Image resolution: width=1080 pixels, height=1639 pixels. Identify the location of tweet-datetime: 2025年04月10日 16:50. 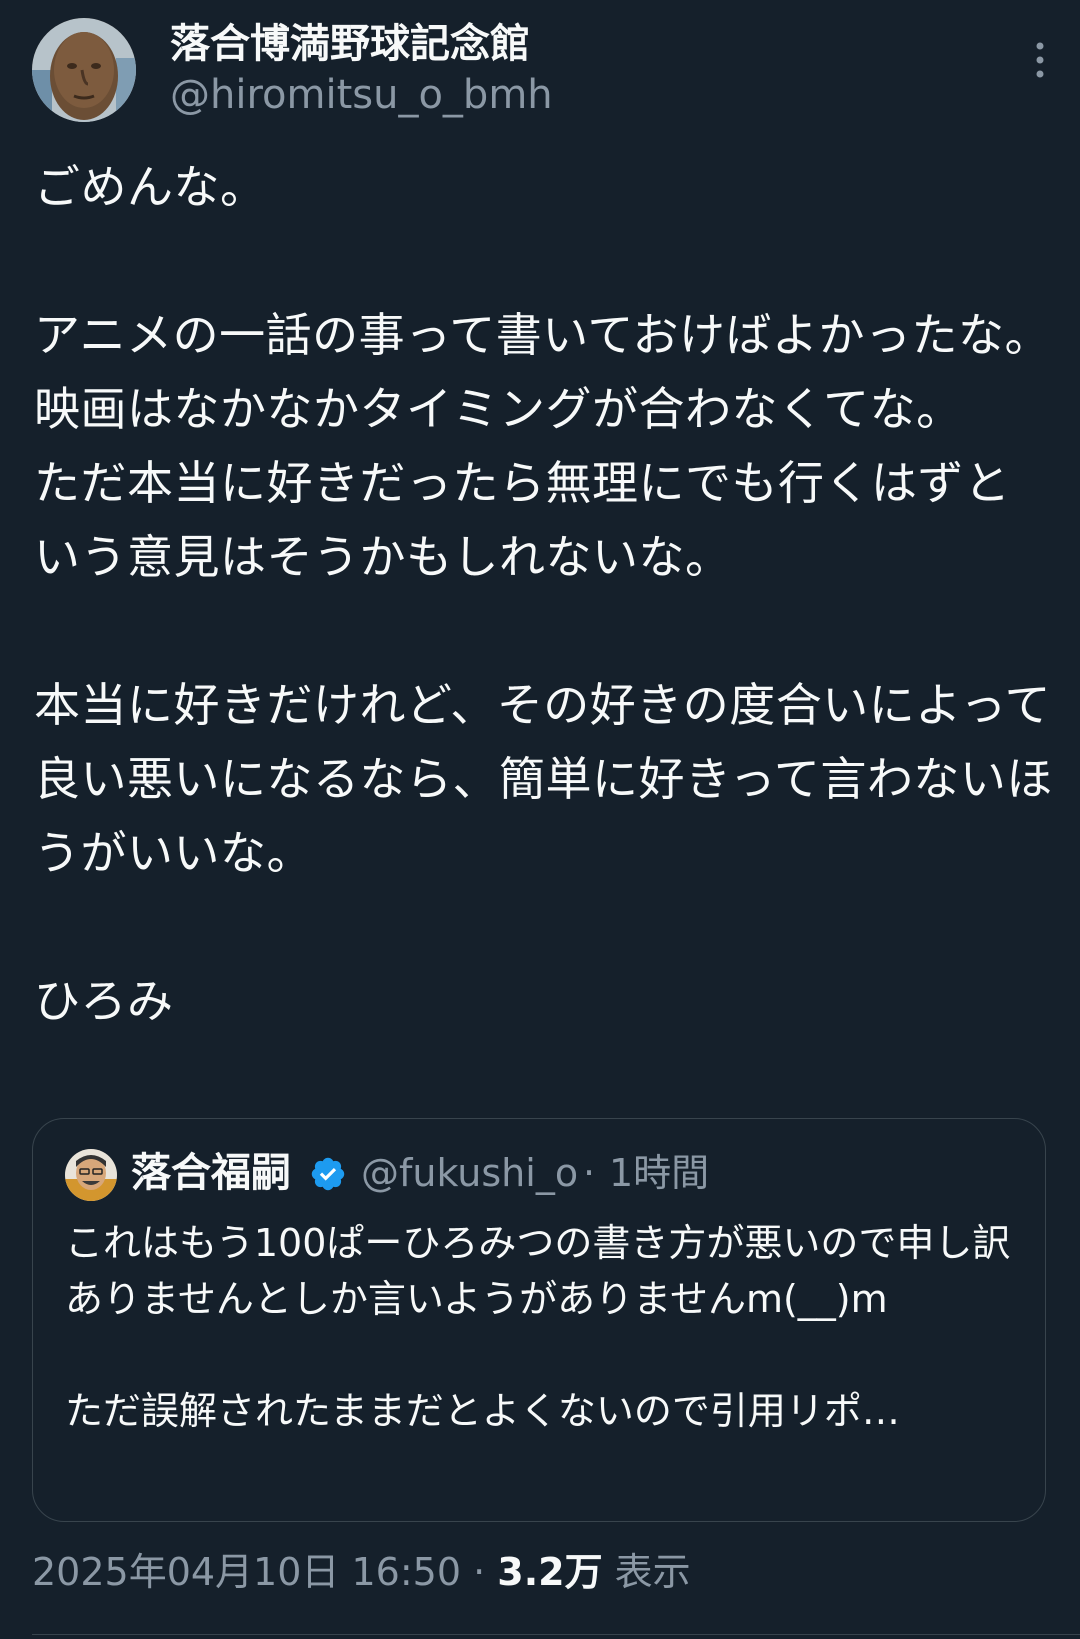
(246, 1572).